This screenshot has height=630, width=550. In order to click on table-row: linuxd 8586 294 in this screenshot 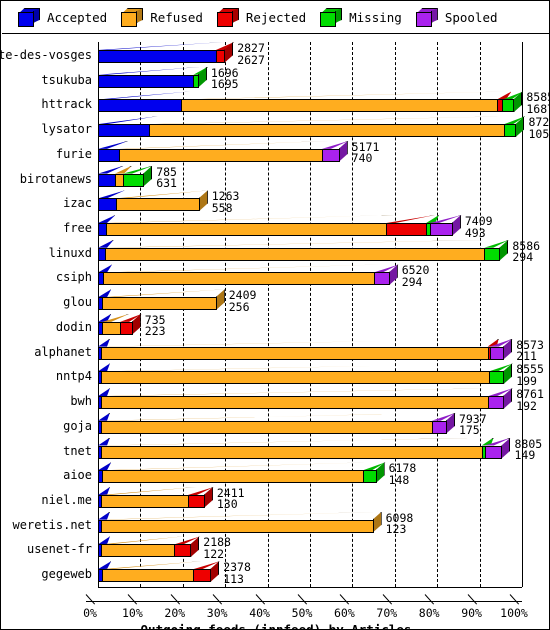, I will do `click(275, 252)`.